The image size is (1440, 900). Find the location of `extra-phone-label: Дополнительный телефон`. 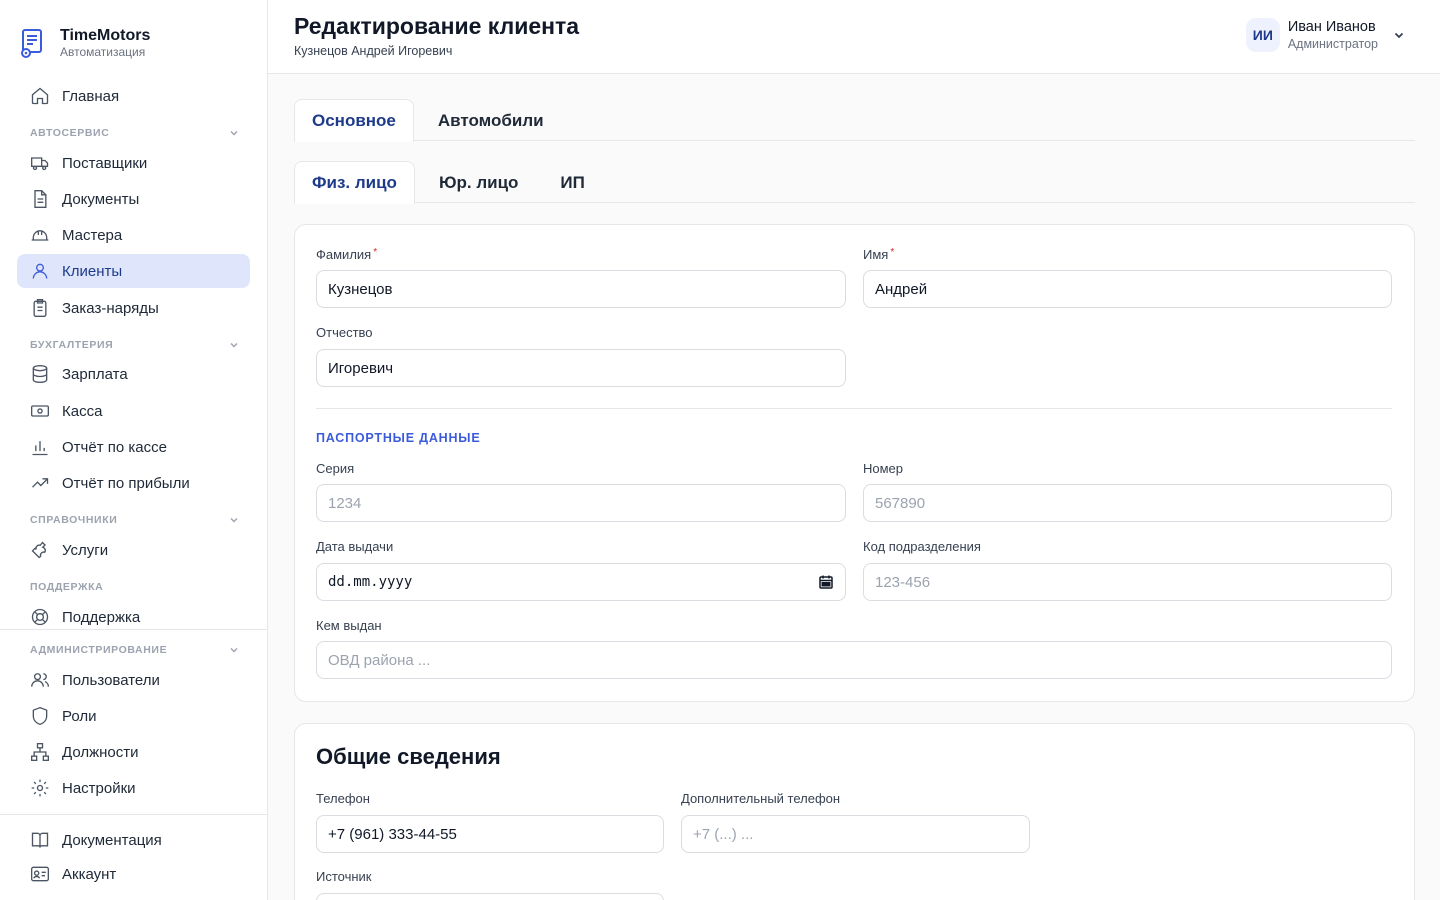

extra-phone-label: Дополнительный телефон is located at coordinates (761, 798).